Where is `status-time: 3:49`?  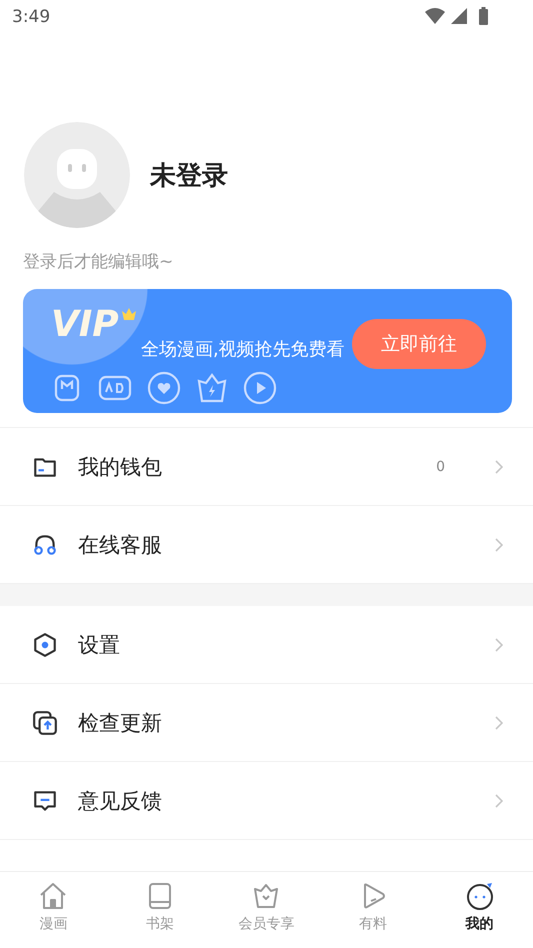 status-time: 3:49 is located at coordinates (31, 17).